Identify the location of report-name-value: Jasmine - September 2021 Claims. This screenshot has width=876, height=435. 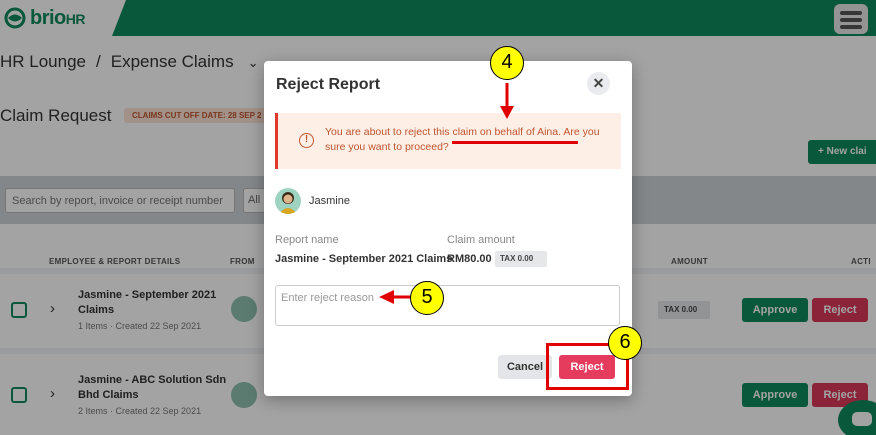
(364, 259).